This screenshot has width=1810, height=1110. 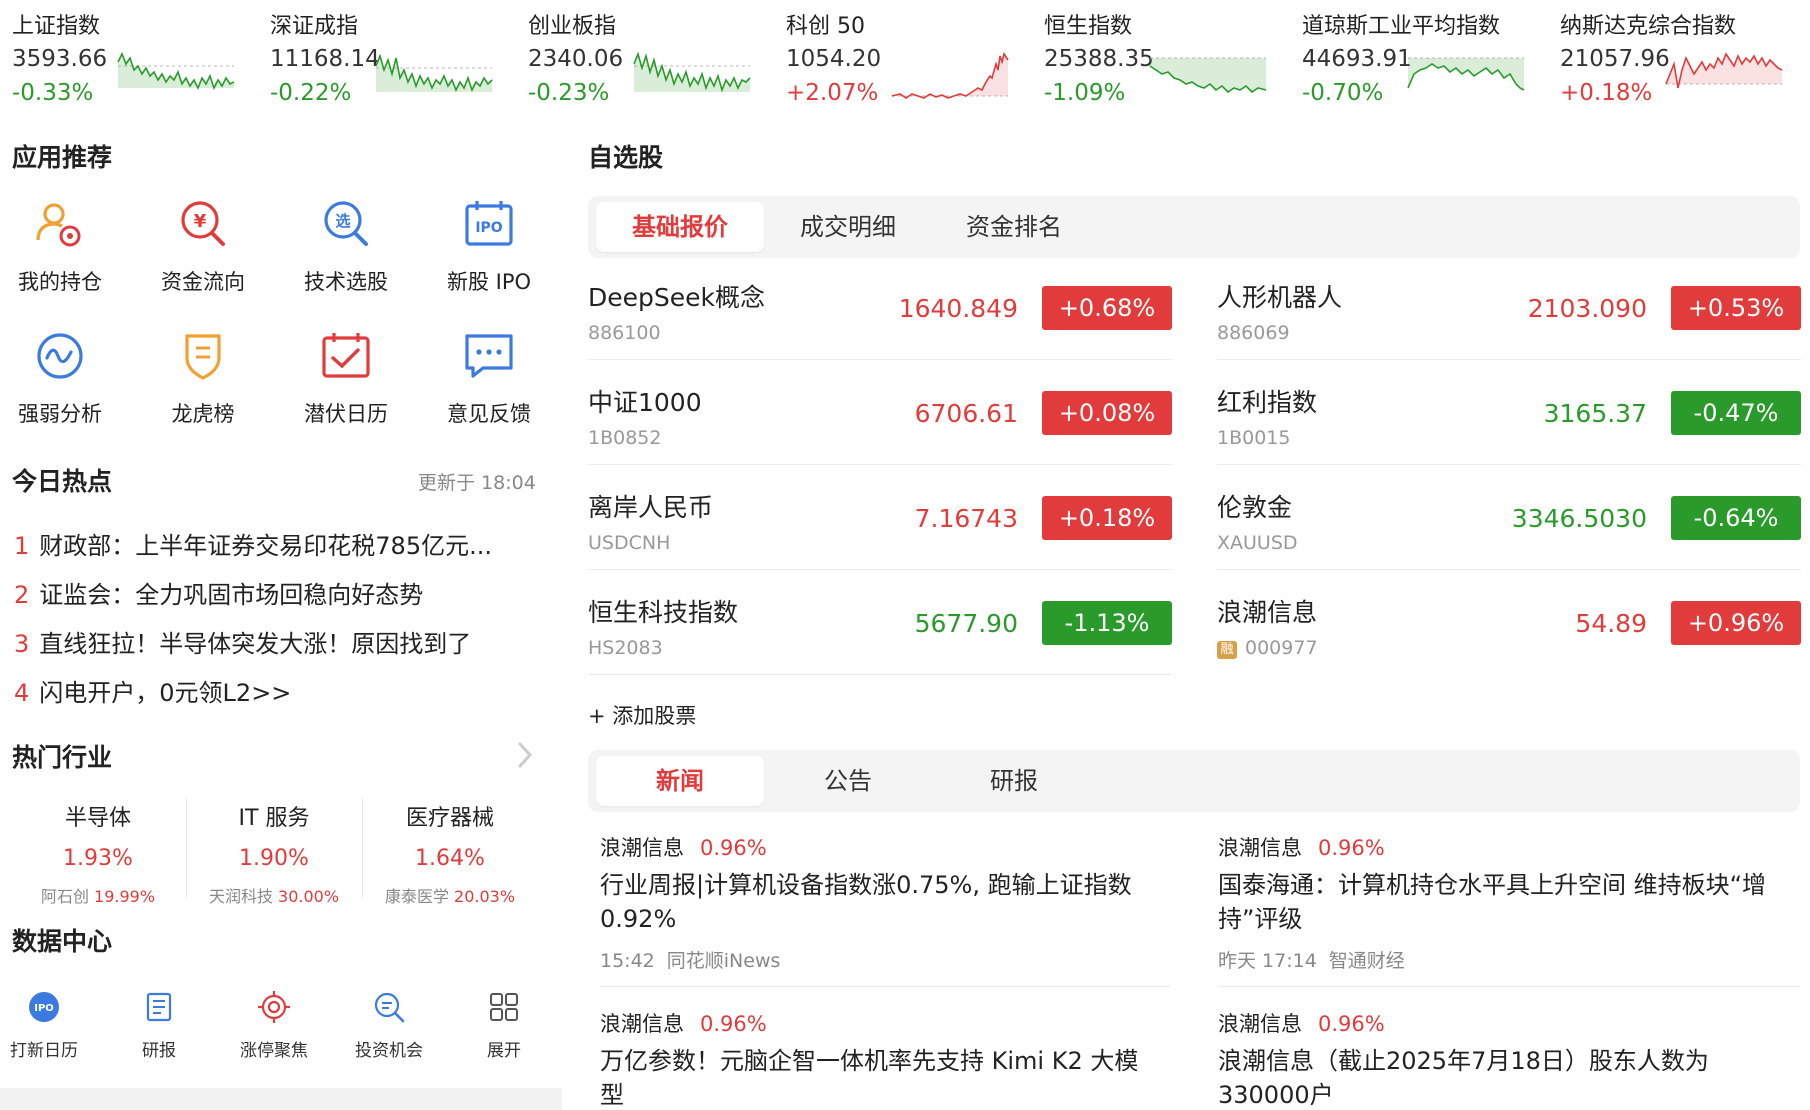 What do you see at coordinates (504, 1007) in the screenshot?
I see `grid-icon` at bounding box center [504, 1007].